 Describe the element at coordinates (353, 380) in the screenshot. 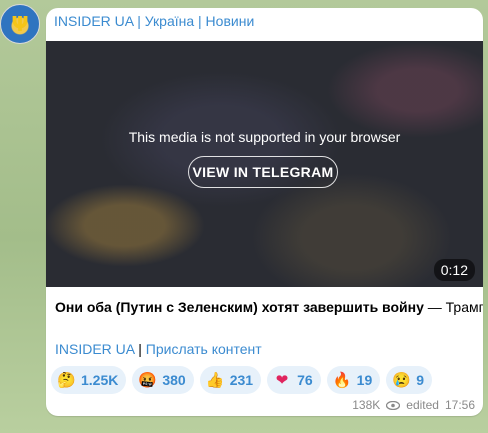

I see `reaction-fire: 🔥 19` at that location.